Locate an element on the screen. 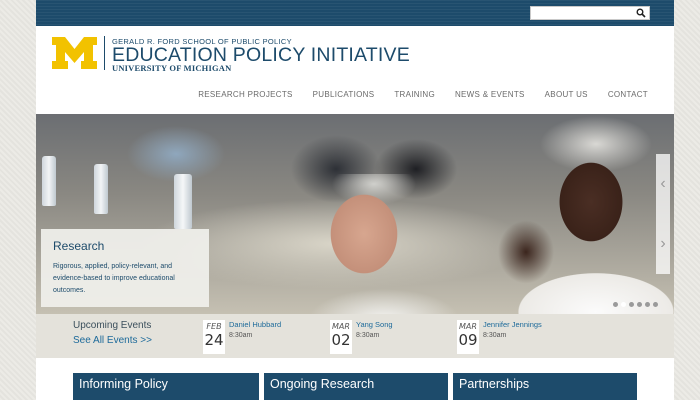 This screenshot has width=700, height=400. event-info: Yang Song 8:30am is located at coordinates (374, 337).